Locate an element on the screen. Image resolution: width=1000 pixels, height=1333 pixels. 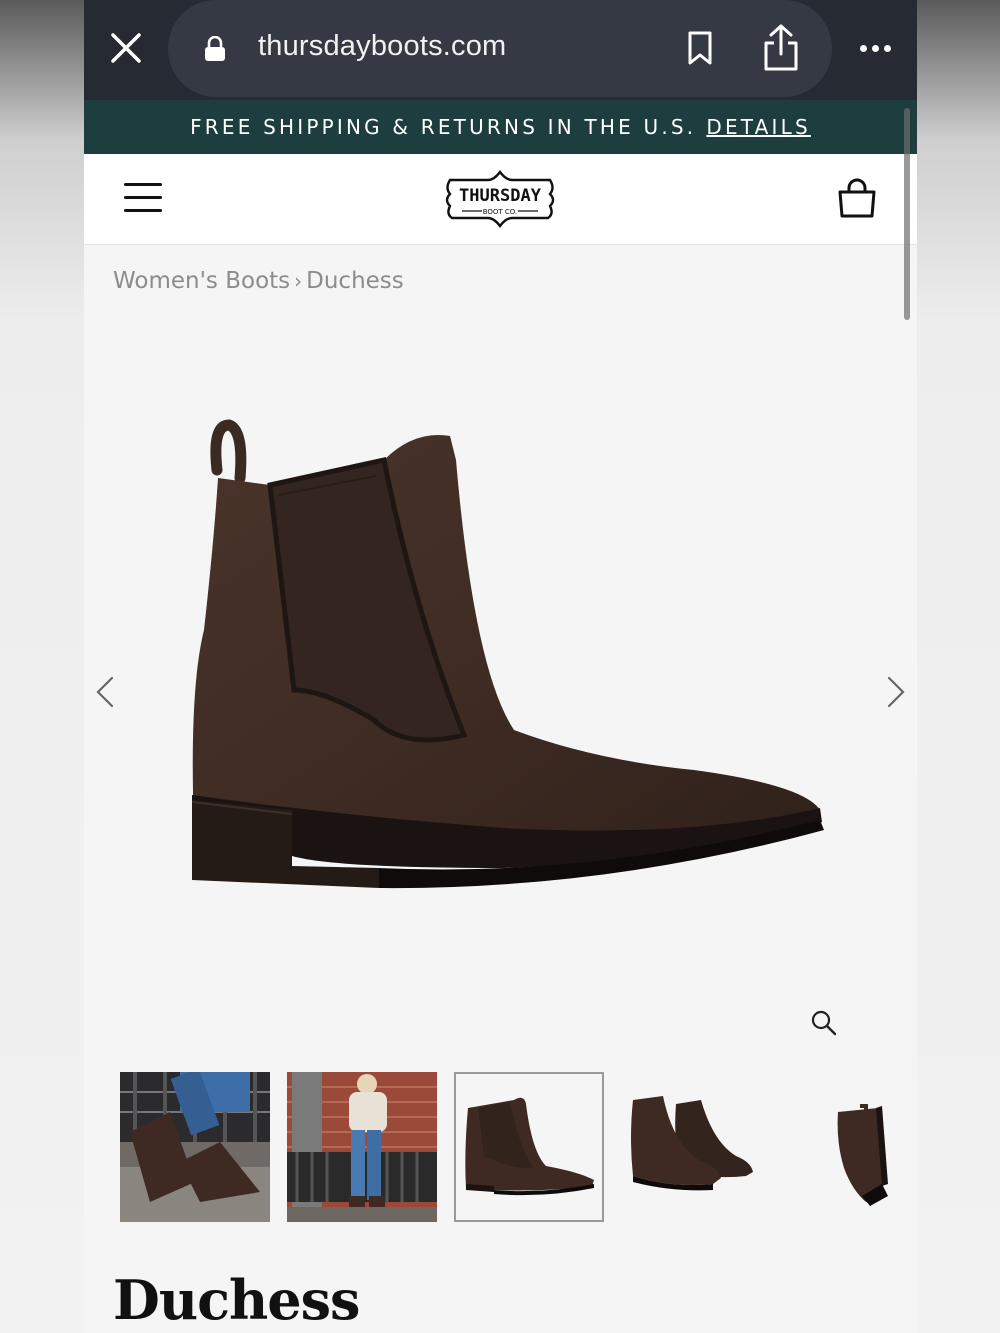
thumbnail-lifestyle-steps is located at coordinates (195, 1147).